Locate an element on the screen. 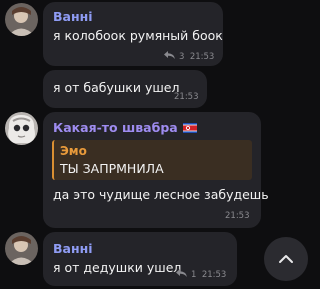 This screenshot has height=289, width=320. message-text: я от дедушки ушел is located at coordinates (117, 267).